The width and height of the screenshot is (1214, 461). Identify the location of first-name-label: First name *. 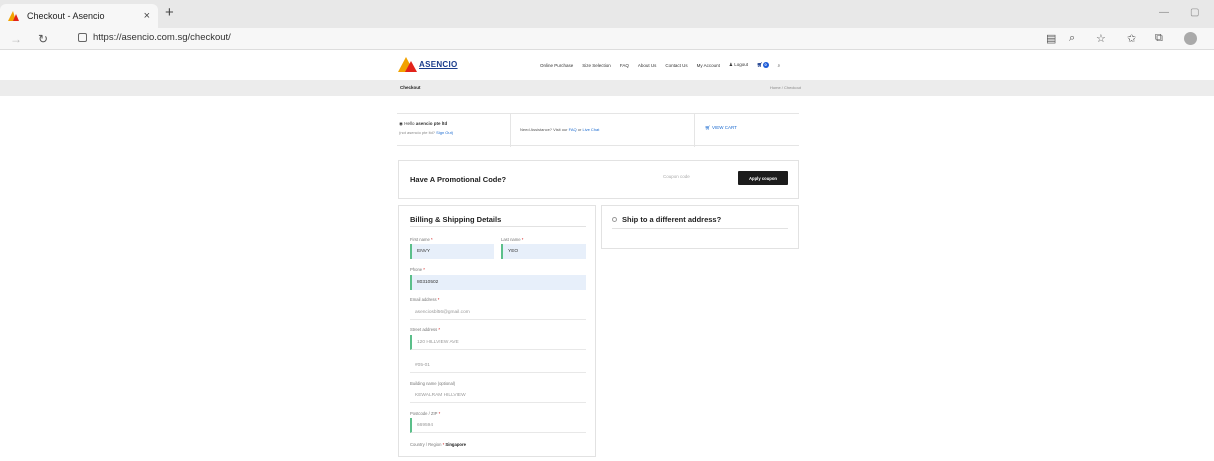
(421, 239).